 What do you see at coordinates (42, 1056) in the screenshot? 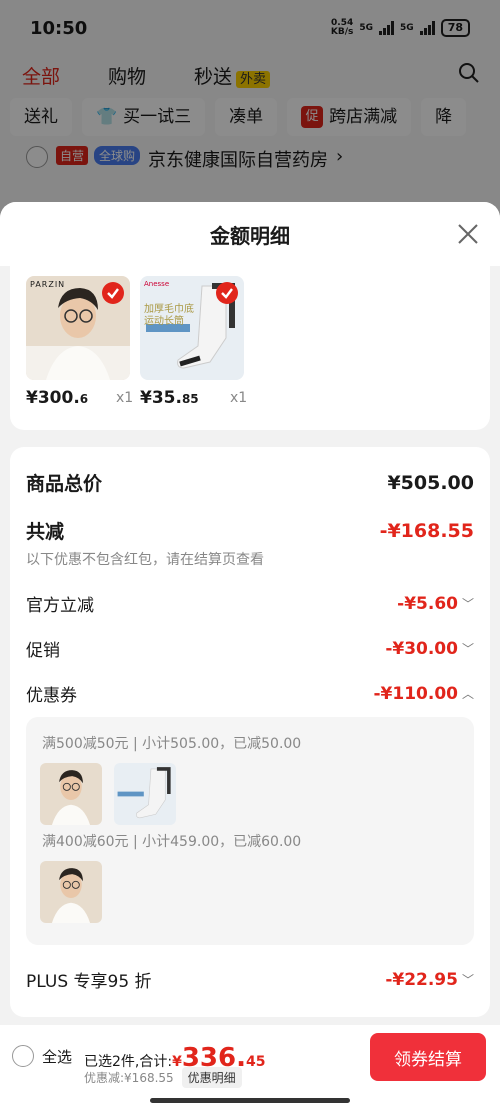
I see `select-all: 全选` at bounding box center [42, 1056].